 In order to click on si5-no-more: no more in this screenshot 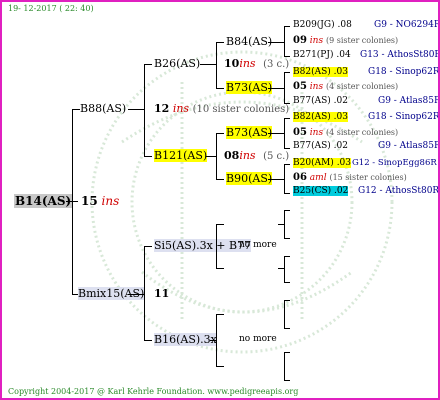, I will do `click(258, 245)`.